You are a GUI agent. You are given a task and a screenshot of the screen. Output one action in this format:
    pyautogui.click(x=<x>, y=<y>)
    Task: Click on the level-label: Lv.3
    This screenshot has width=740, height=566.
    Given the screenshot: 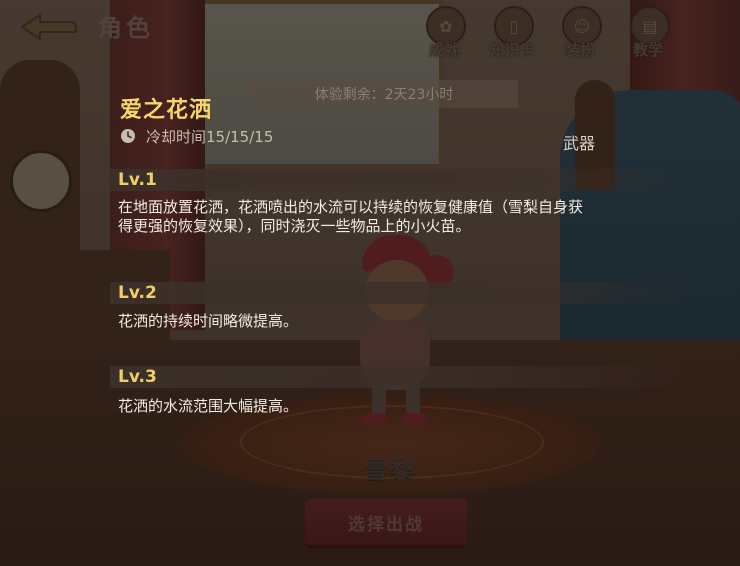 What is the action you would take?
    pyautogui.click(x=137, y=377)
    